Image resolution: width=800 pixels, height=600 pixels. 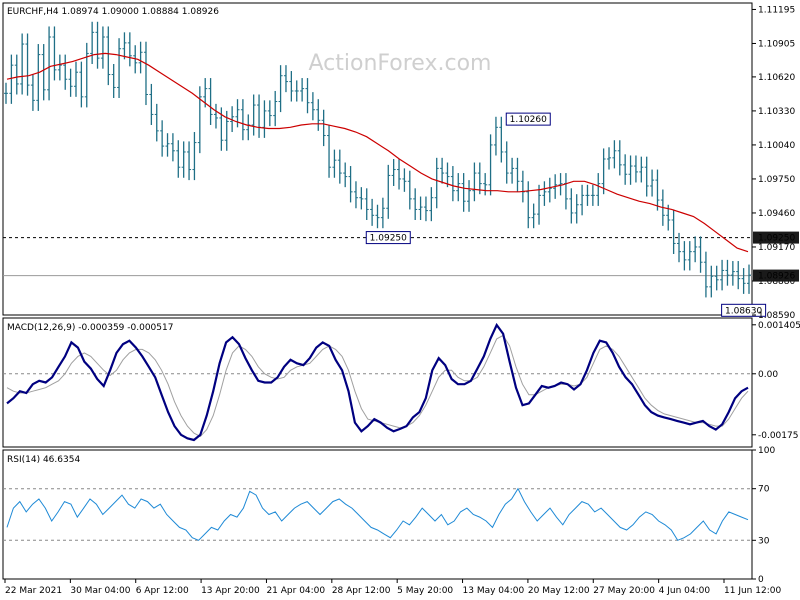 What do you see at coordinates (162, 591) in the screenshot?
I see `x-tick-label: 6 Apr 12:00` at bounding box center [162, 591].